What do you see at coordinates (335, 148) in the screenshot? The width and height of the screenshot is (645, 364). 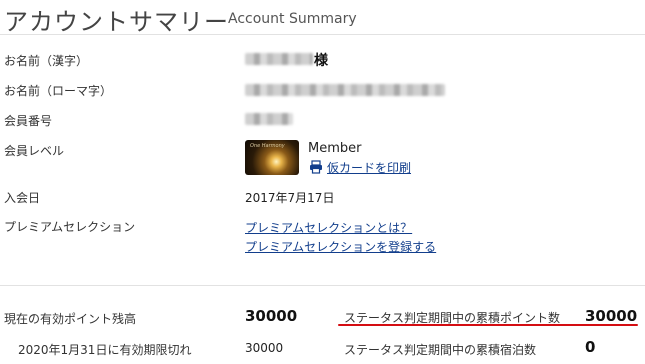 I see `member-level-value: Member` at bounding box center [335, 148].